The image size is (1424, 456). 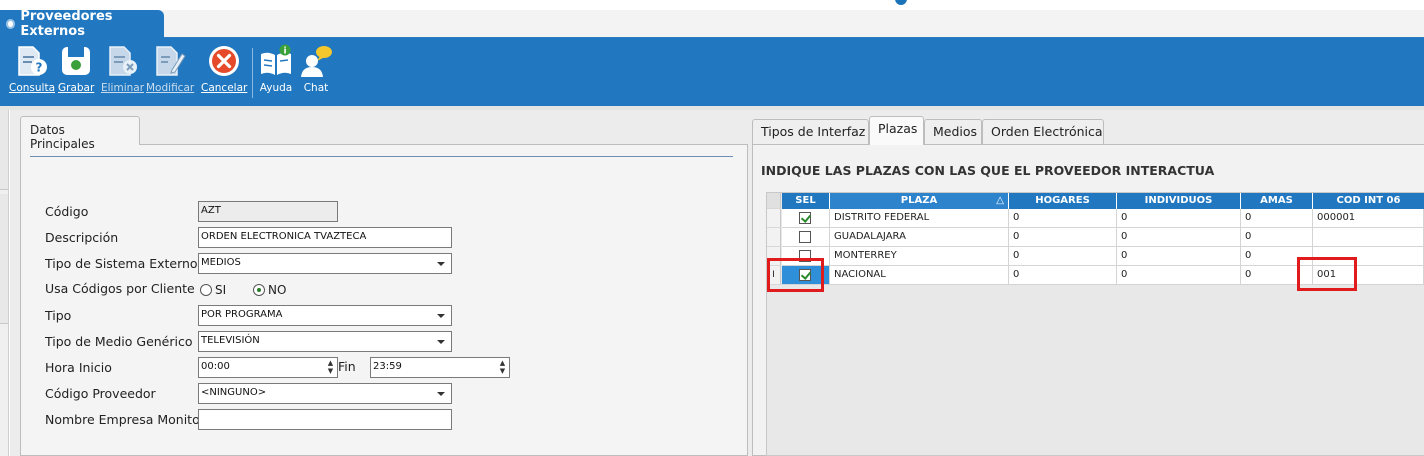 What do you see at coordinates (213, 290) in the screenshot?
I see `radio-si: SI` at bounding box center [213, 290].